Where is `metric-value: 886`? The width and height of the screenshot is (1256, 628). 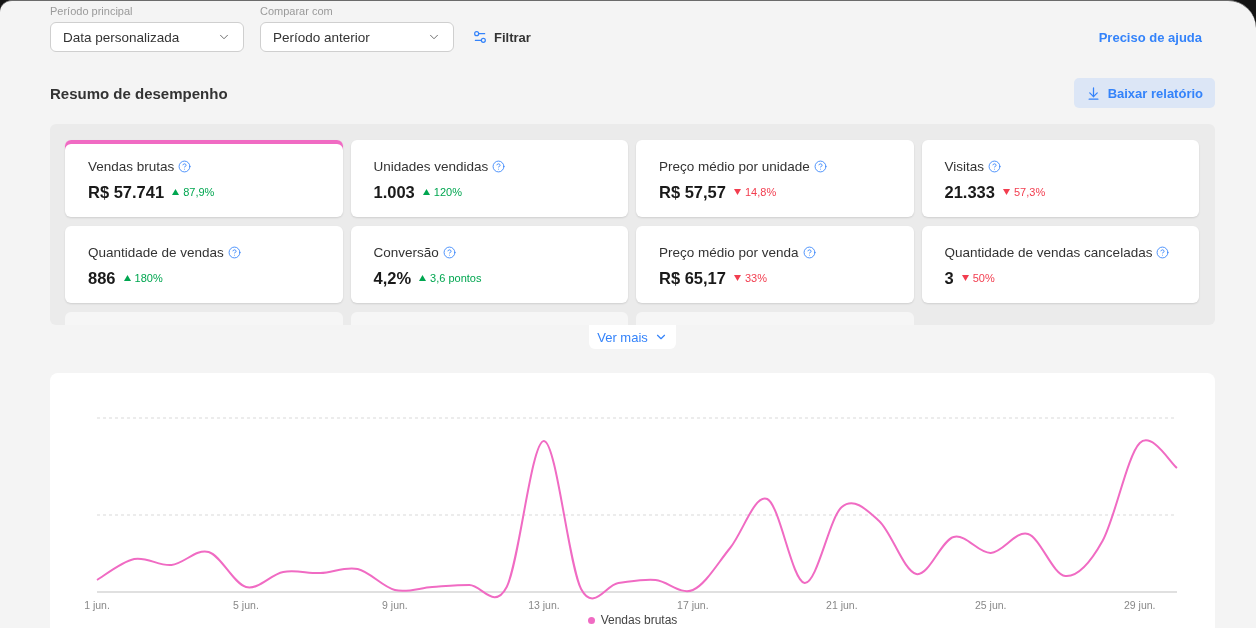 metric-value: 886 is located at coordinates (102, 278).